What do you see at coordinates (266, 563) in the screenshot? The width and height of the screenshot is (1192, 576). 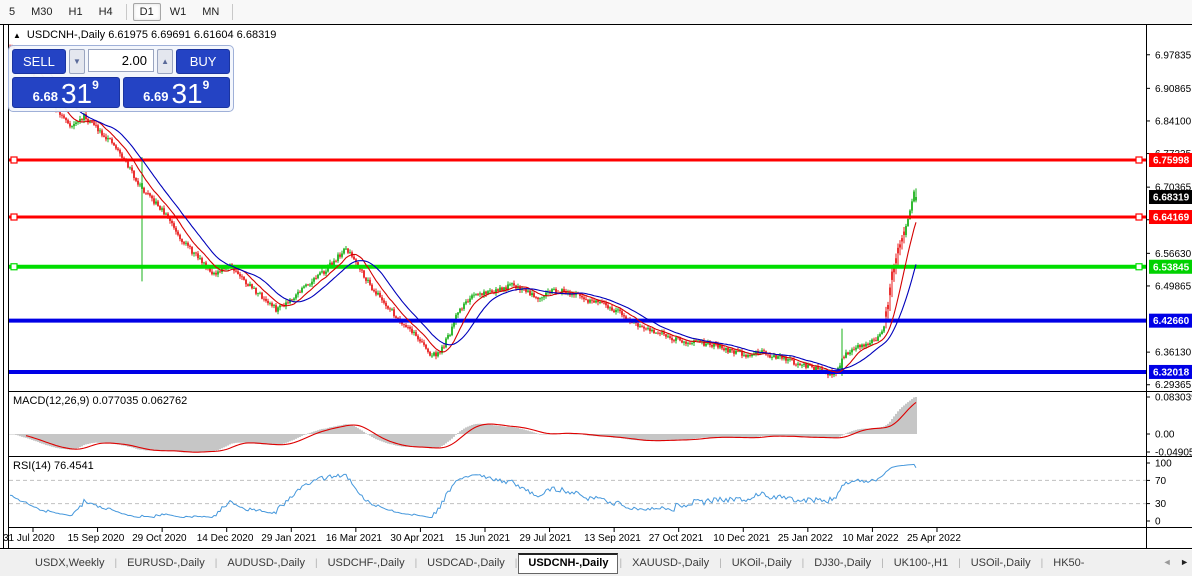 I see `tab-audusd-daily: AUDUSD-,Daily` at bounding box center [266, 563].